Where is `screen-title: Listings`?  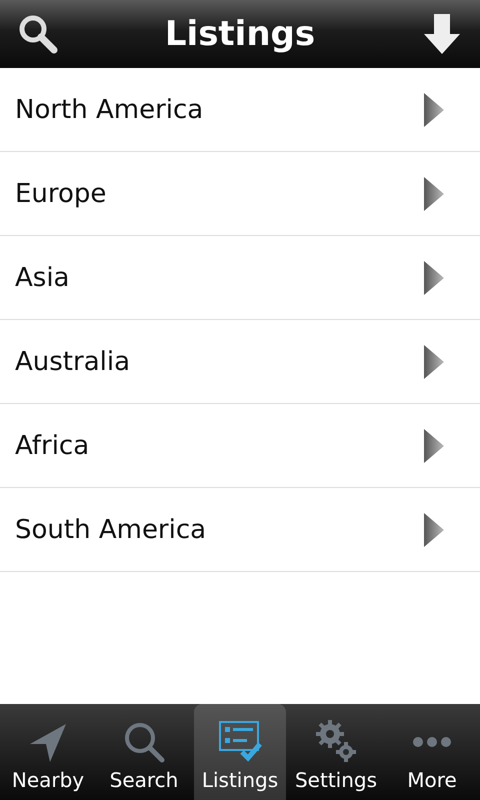
screen-title: Listings is located at coordinates (240, 34).